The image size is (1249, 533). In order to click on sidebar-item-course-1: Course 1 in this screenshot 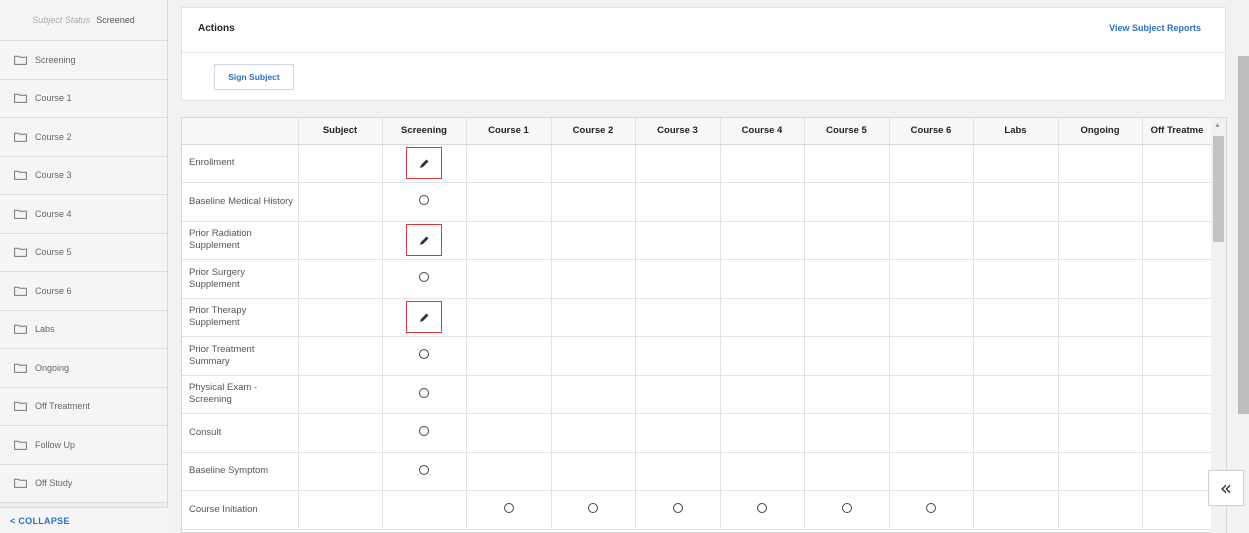, I will do `click(83, 98)`.